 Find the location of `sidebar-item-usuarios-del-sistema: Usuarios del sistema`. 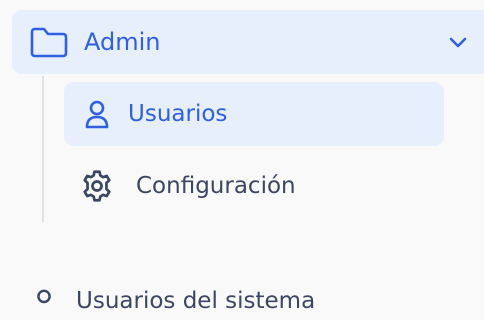

sidebar-item-usuarios-del-sistema: Usuarios del sistema is located at coordinates (244, 292).